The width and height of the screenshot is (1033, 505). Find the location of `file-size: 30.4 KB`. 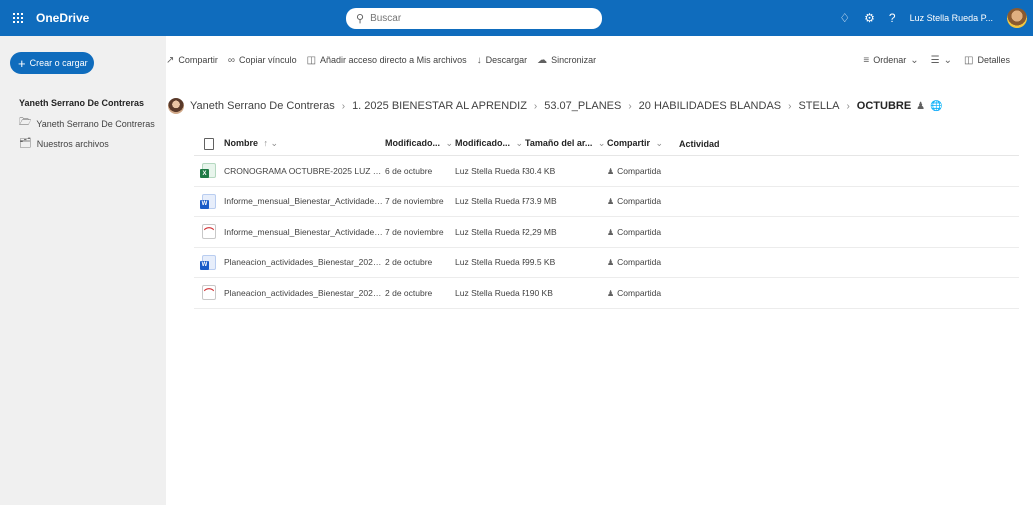

file-size: 30.4 KB is located at coordinates (540, 170).